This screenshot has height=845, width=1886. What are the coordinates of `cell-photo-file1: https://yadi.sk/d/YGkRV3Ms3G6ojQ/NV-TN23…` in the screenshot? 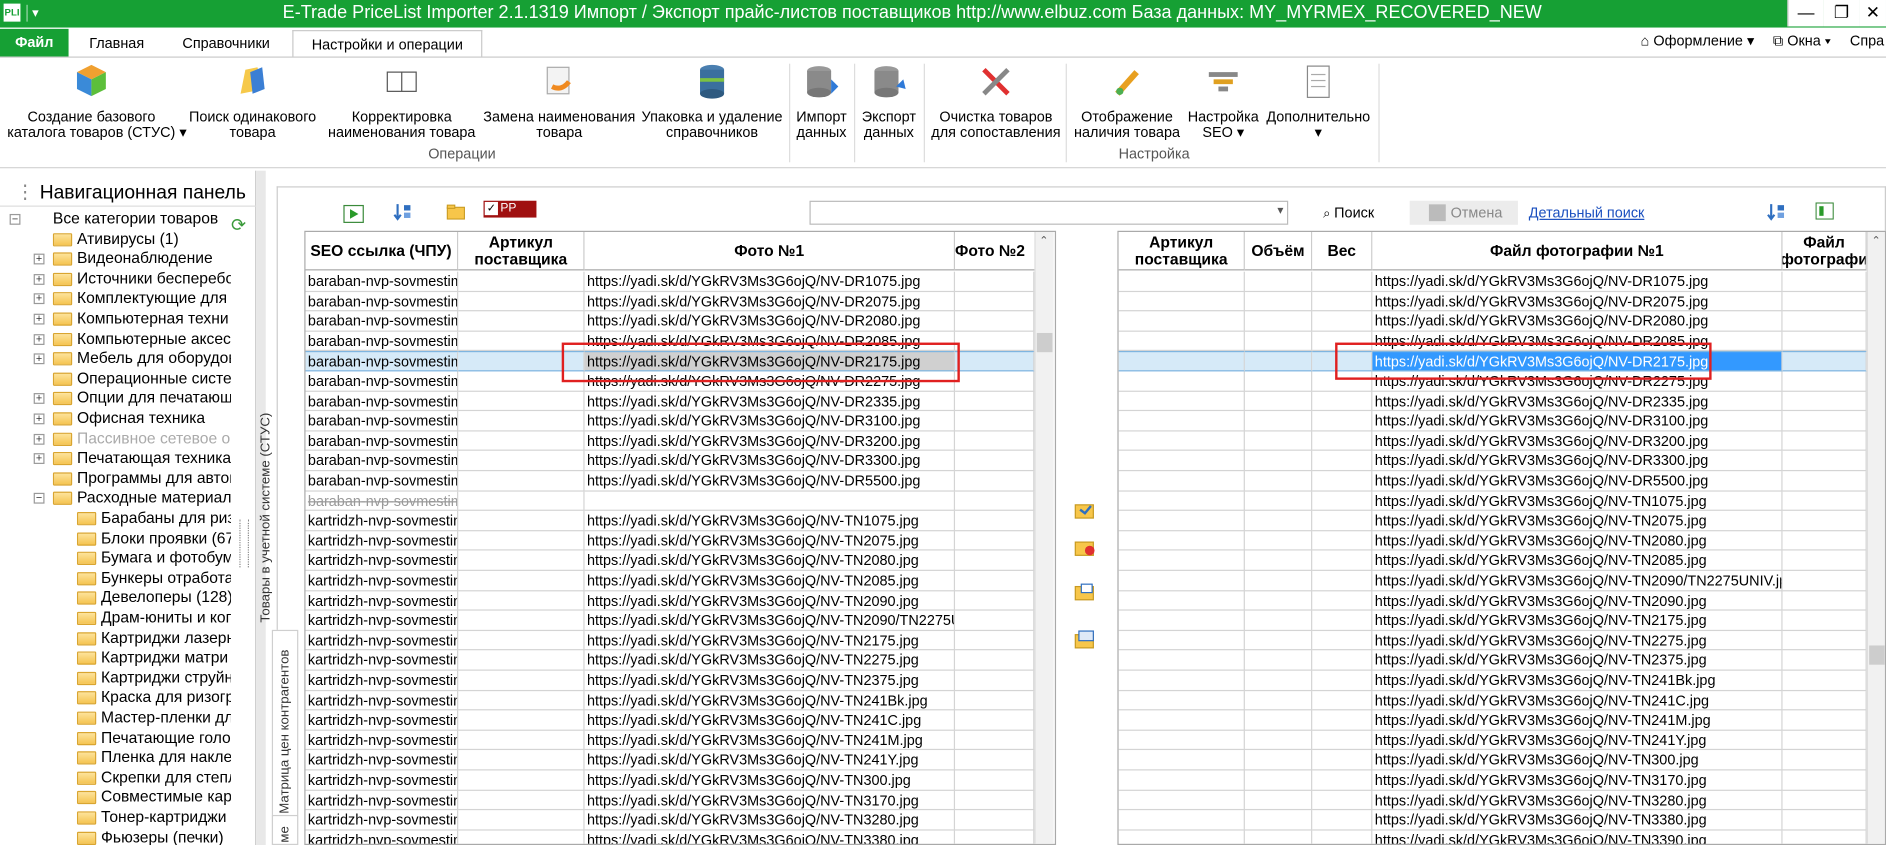 It's located at (1577, 660).